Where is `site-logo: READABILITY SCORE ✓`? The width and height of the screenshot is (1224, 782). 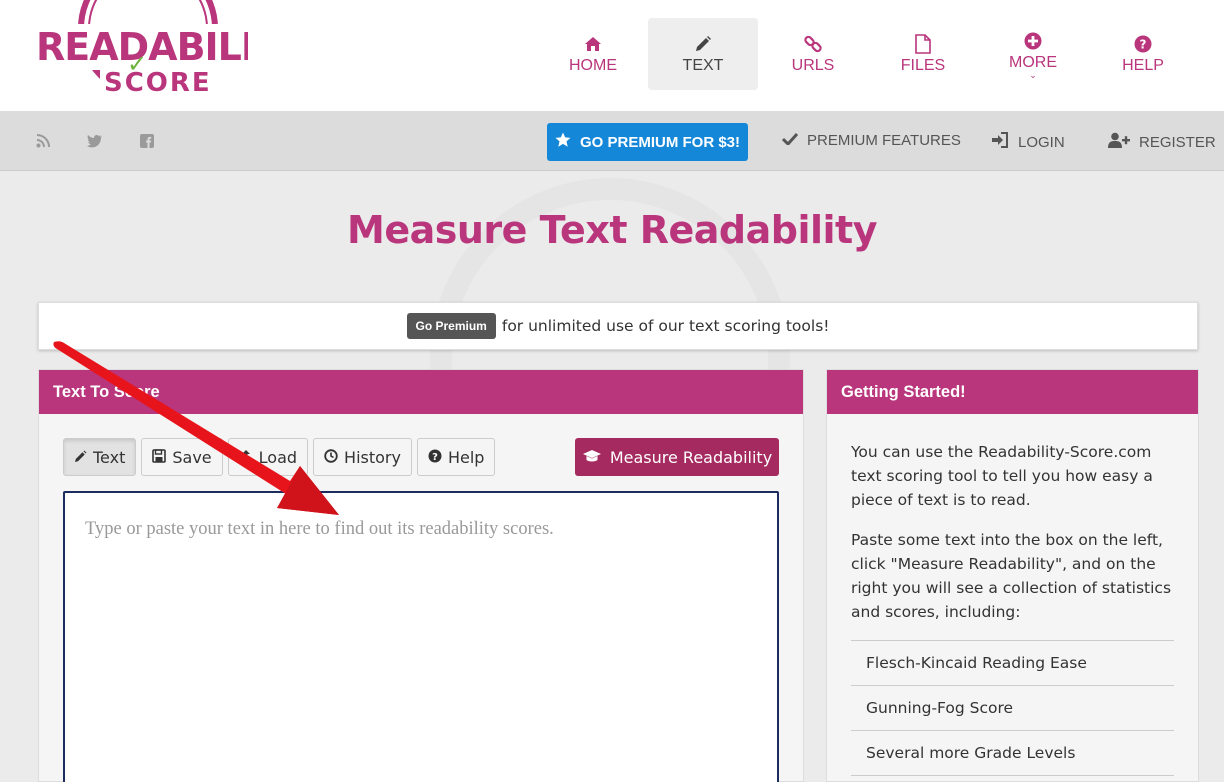
site-logo: READABILITY SCORE ✓ is located at coordinates (142, 56).